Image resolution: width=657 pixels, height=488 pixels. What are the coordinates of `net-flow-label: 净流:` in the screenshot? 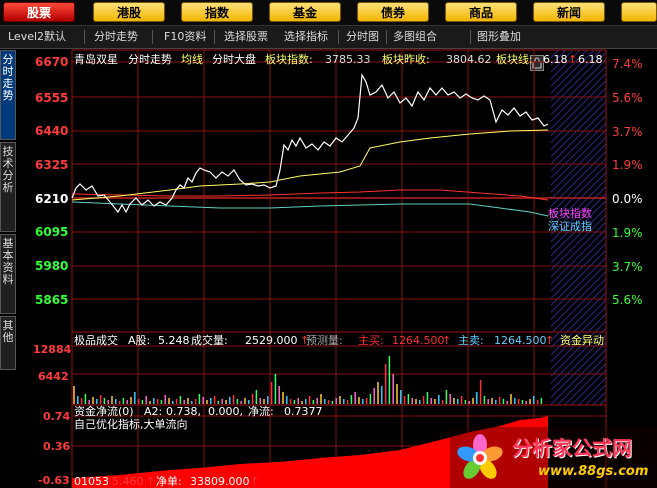 It's located at (261, 411).